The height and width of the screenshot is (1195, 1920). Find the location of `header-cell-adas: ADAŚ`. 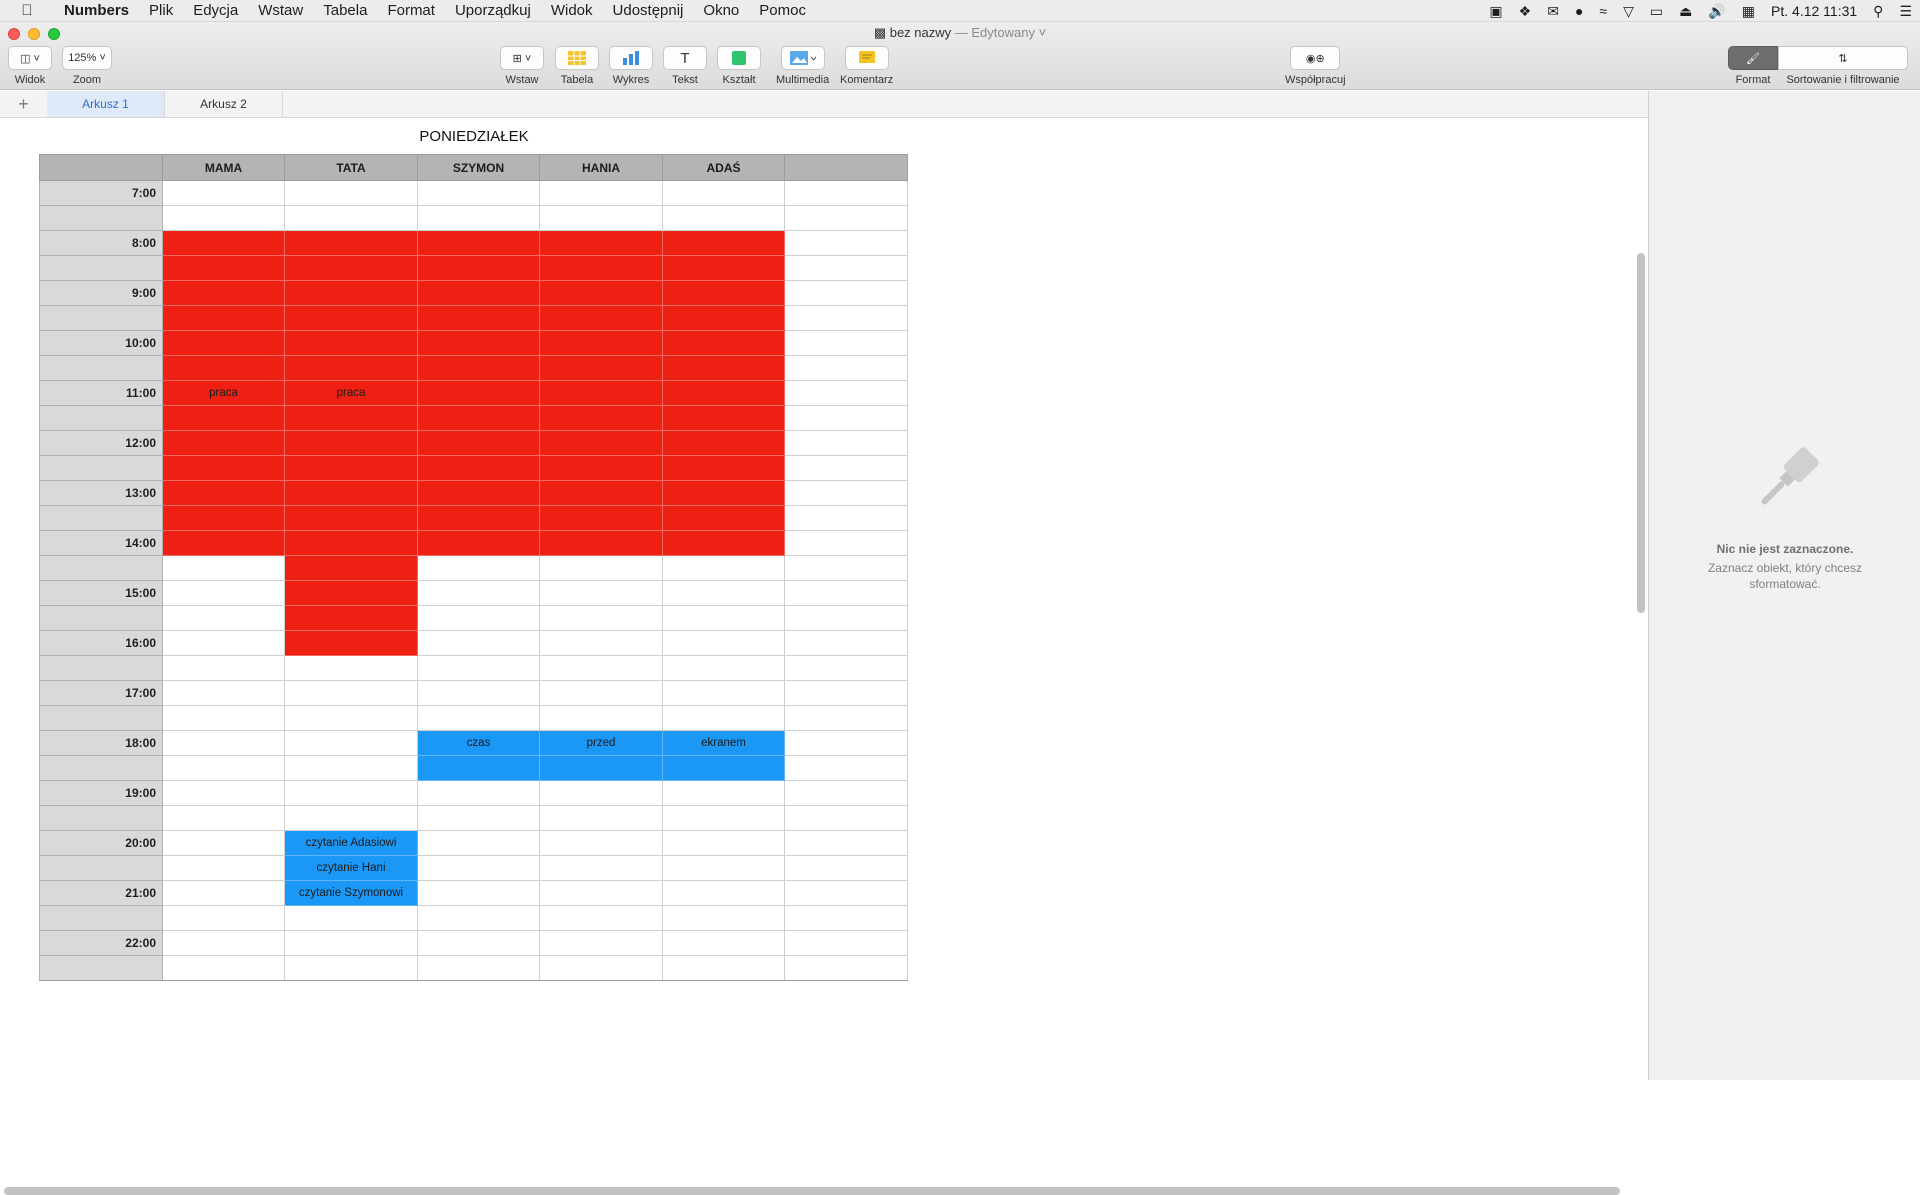

header-cell-adas: ADAŚ is located at coordinates (723, 167).